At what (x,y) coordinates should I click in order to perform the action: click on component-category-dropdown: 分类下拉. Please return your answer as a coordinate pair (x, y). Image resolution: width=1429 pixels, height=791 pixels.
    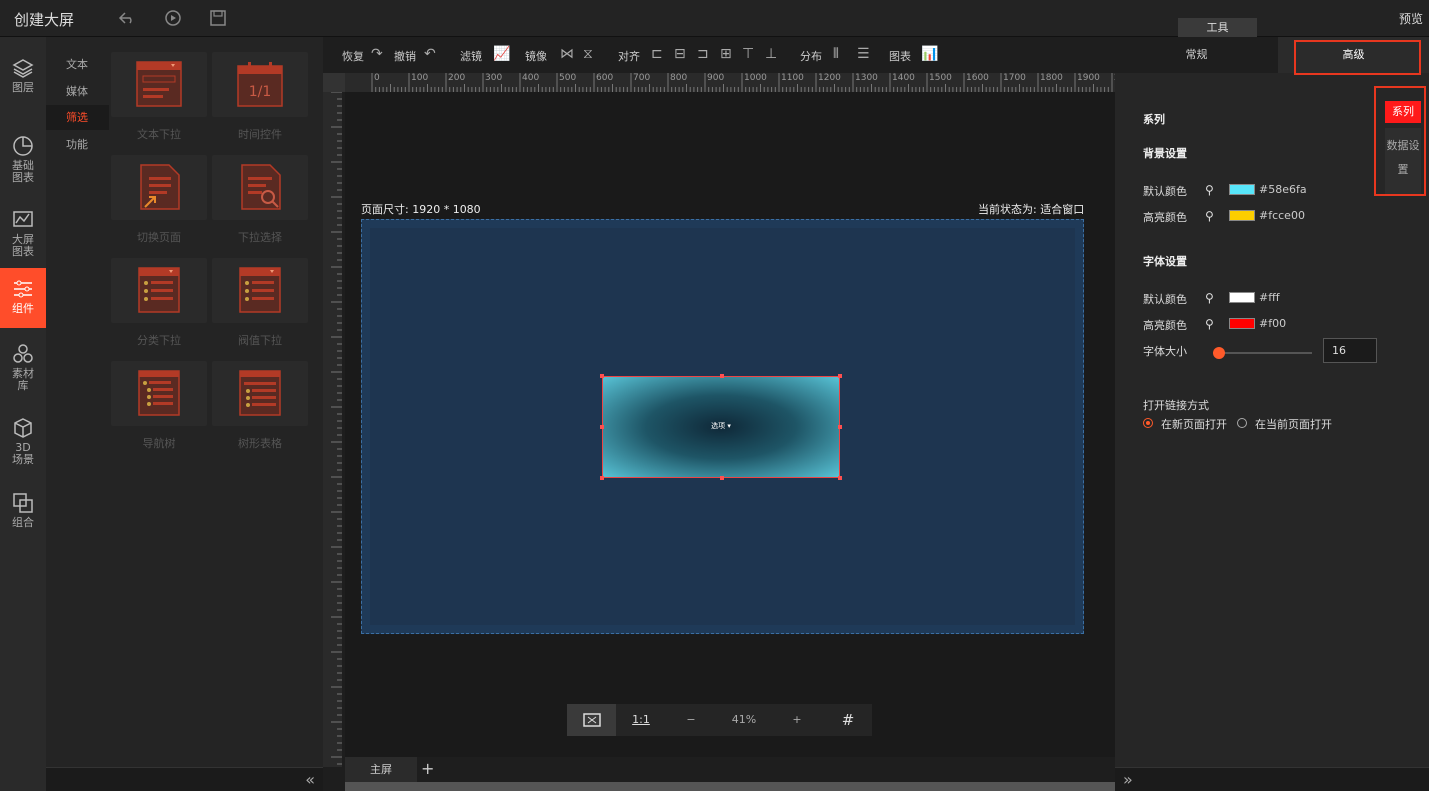
    Looking at the image, I should click on (159, 306).